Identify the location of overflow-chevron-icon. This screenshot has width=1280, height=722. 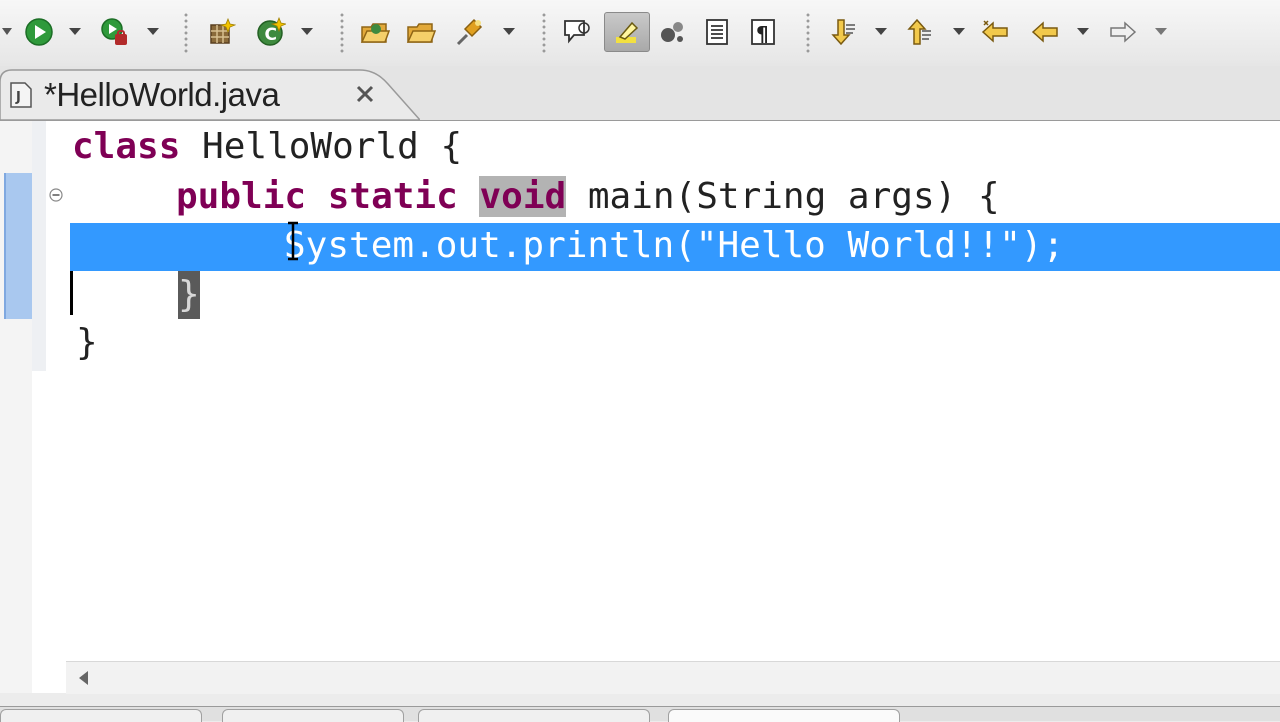
(7, 32).